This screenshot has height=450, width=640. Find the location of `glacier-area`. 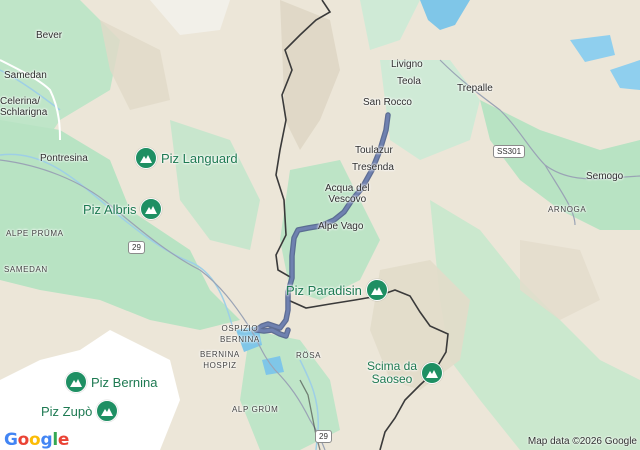

glacier-area is located at coordinates (190, 17).